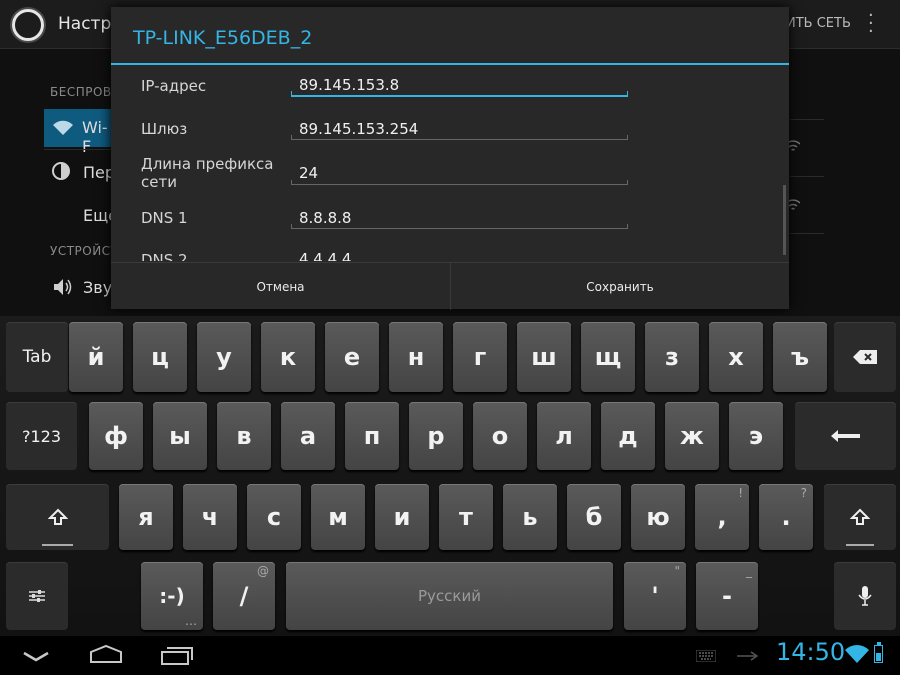 The image size is (900, 675). What do you see at coordinates (878, 652) in the screenshot?
I see `battery-icon` at bounding box center [878, 652].